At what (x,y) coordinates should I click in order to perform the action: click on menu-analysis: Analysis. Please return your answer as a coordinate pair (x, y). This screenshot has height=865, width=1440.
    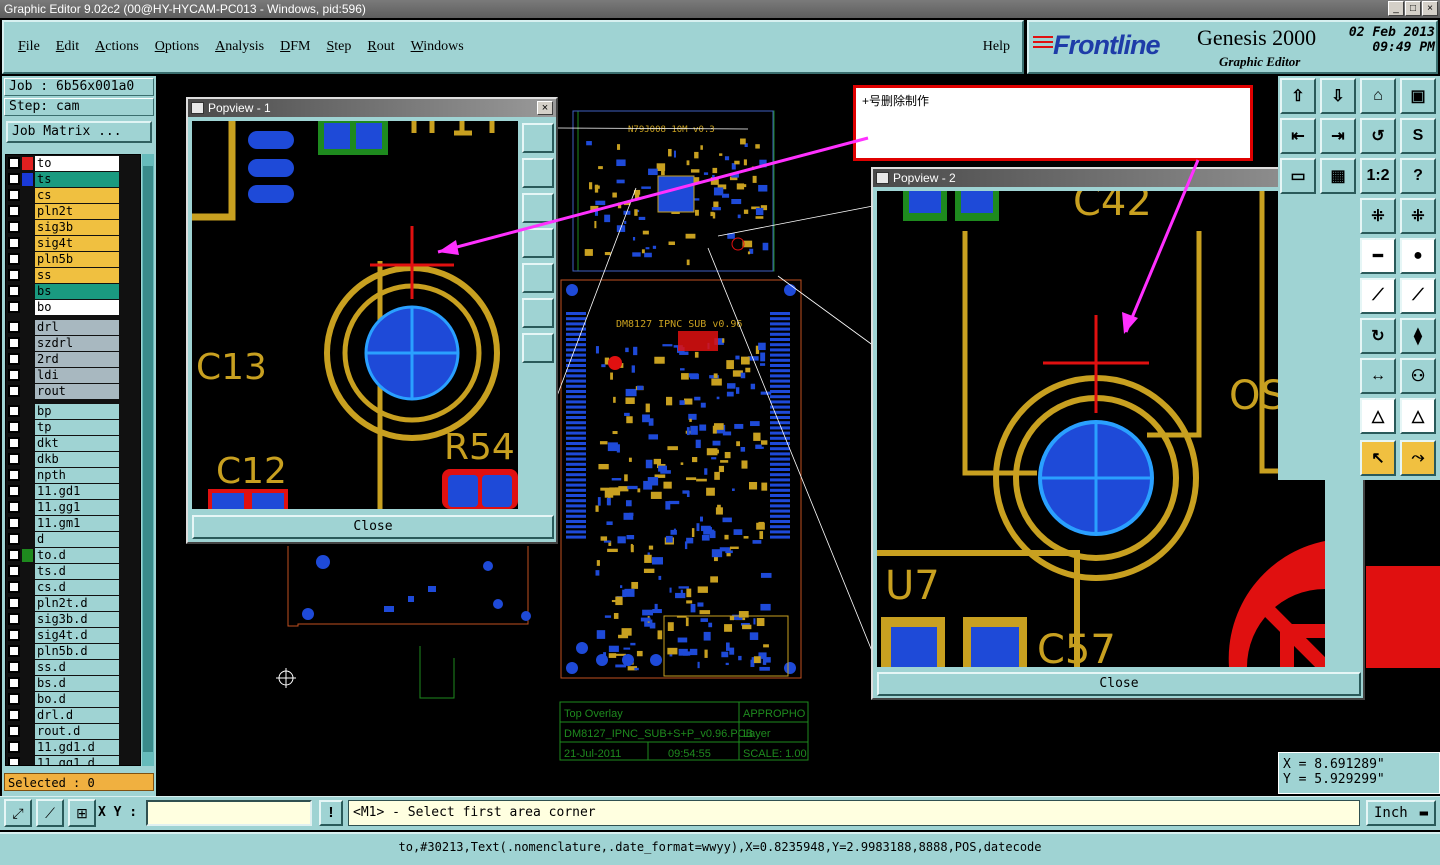
    Looking at the image, I should click on (239, 47).